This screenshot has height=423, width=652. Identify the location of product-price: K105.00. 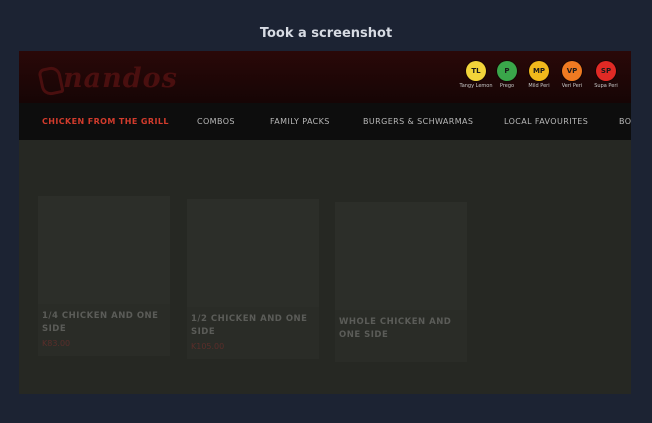
(208, 346).